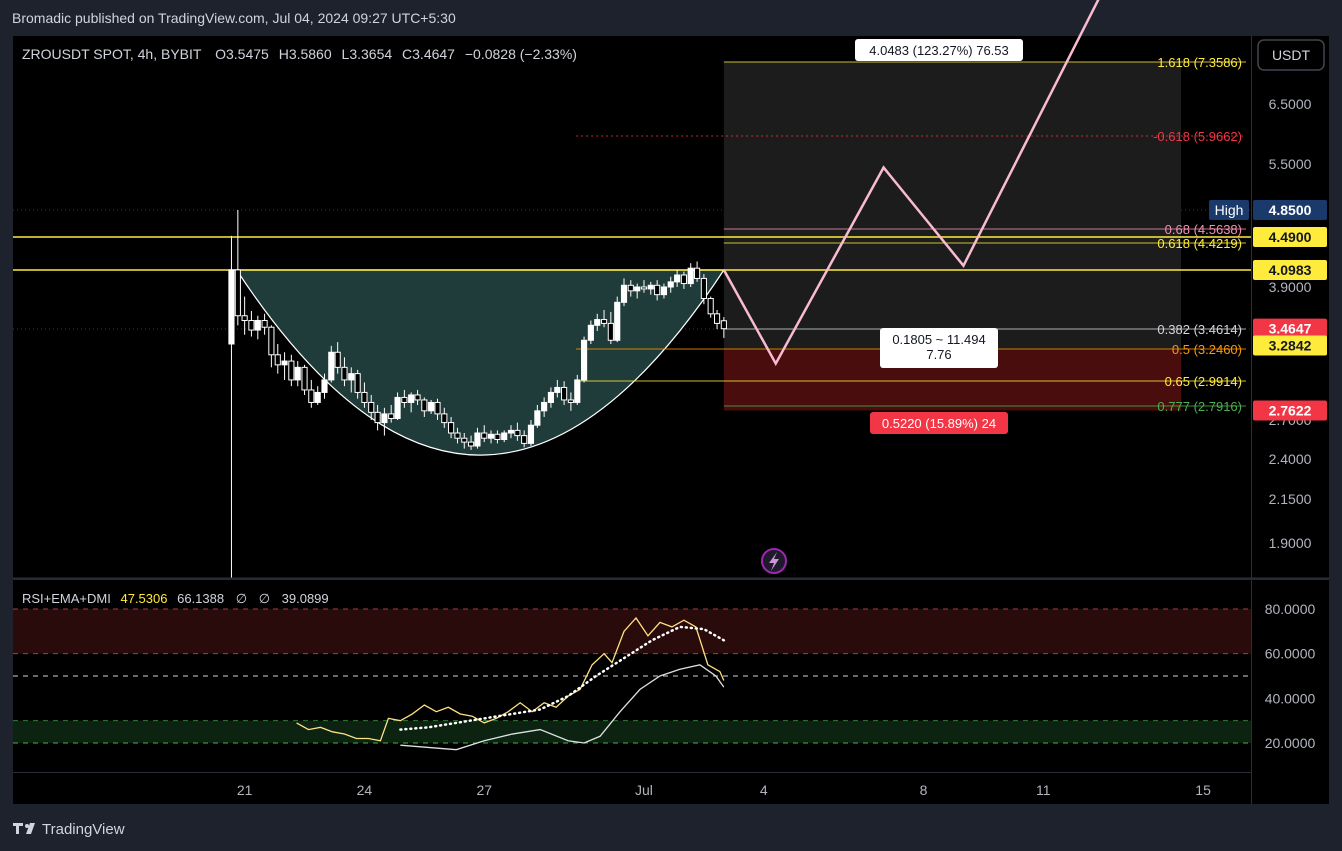 The image size is (1342, 851). Describe the element at coordinates (83, 829) in the screenshot. I see `footer-brand: TradingView` at that location.